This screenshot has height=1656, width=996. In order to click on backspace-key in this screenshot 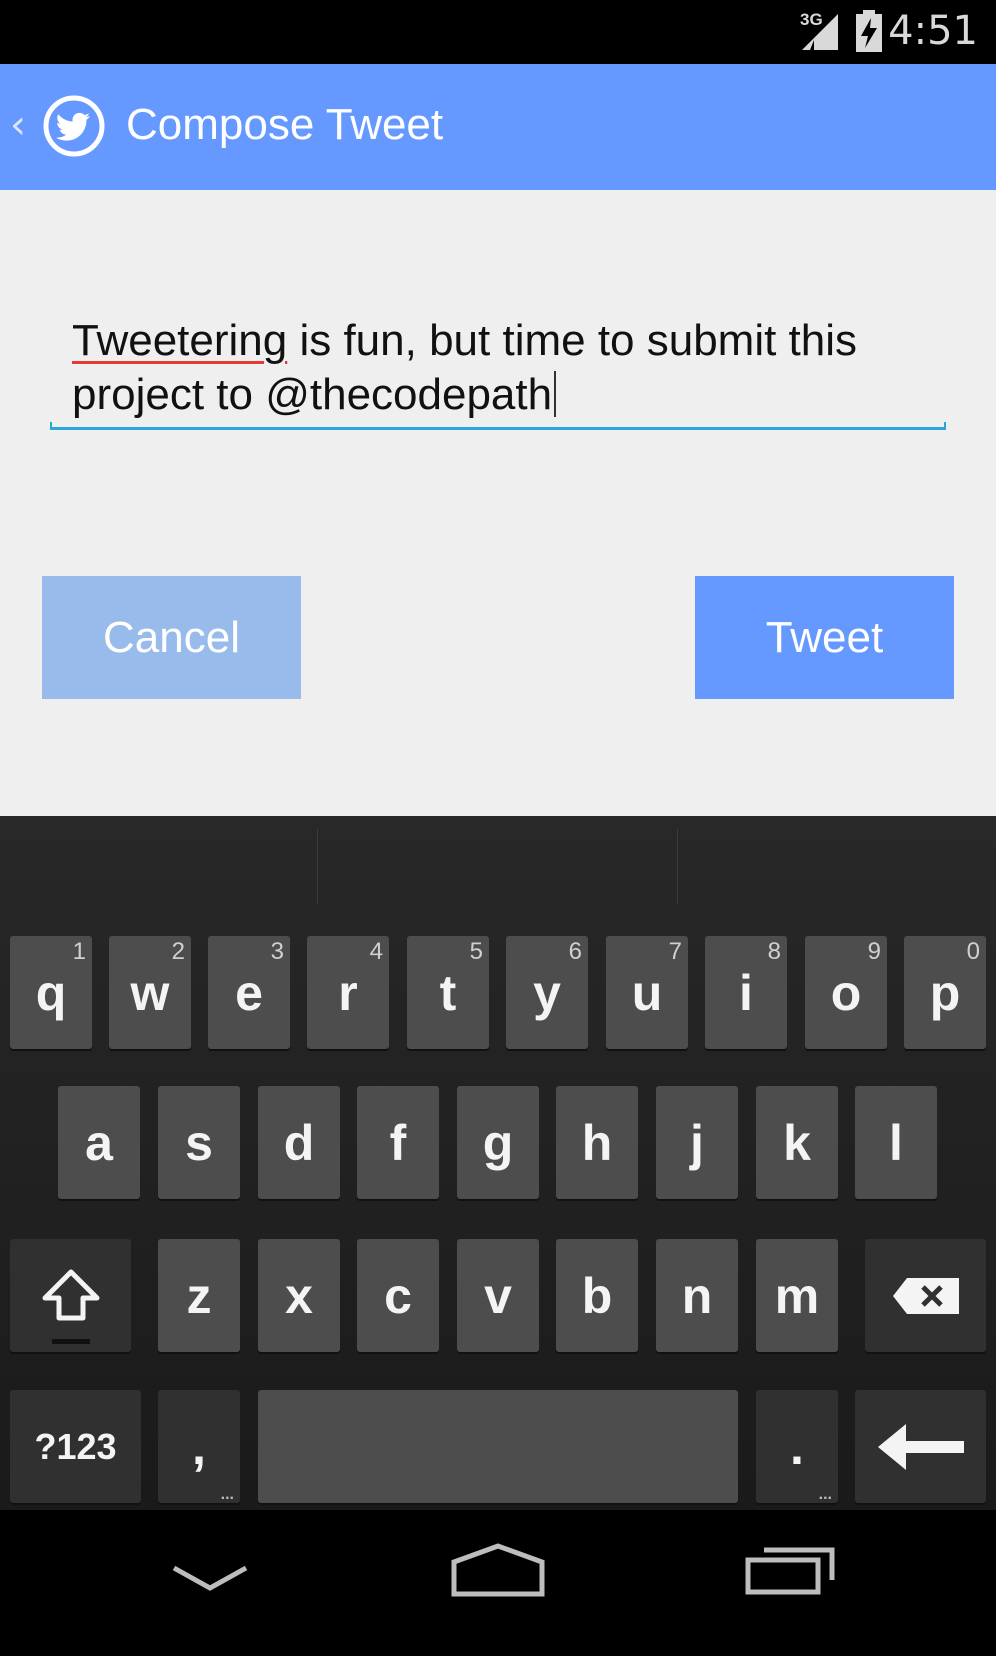, I will do `click(925, 1295)`.